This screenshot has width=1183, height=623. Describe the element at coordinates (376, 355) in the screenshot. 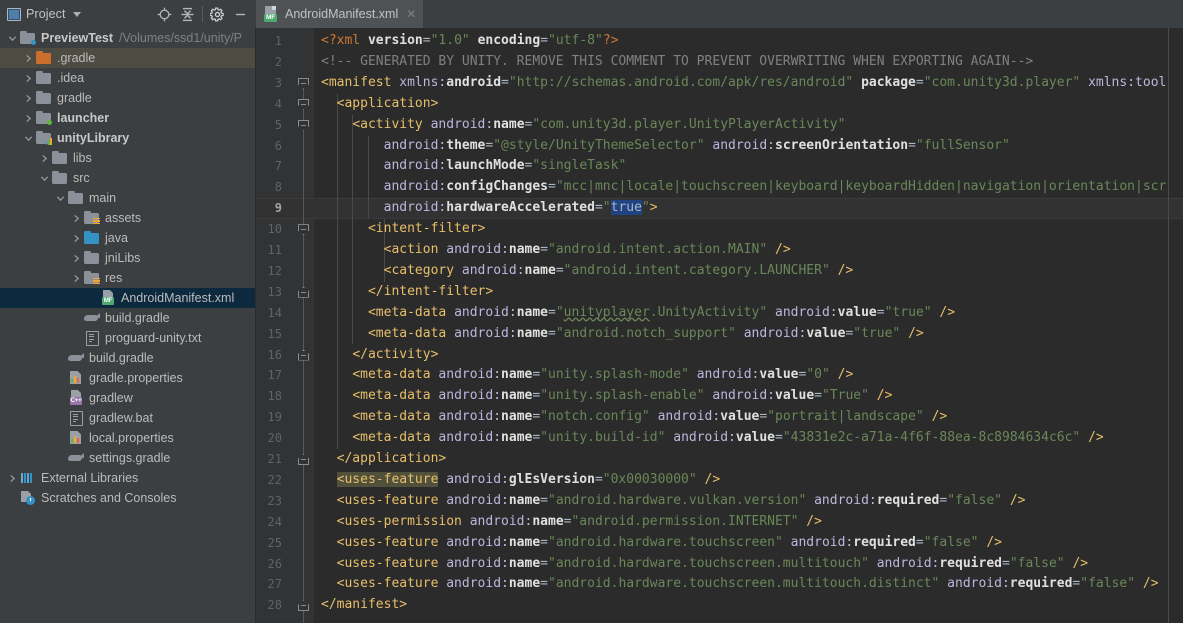

I see `code-line-16: </activity>` at that location.